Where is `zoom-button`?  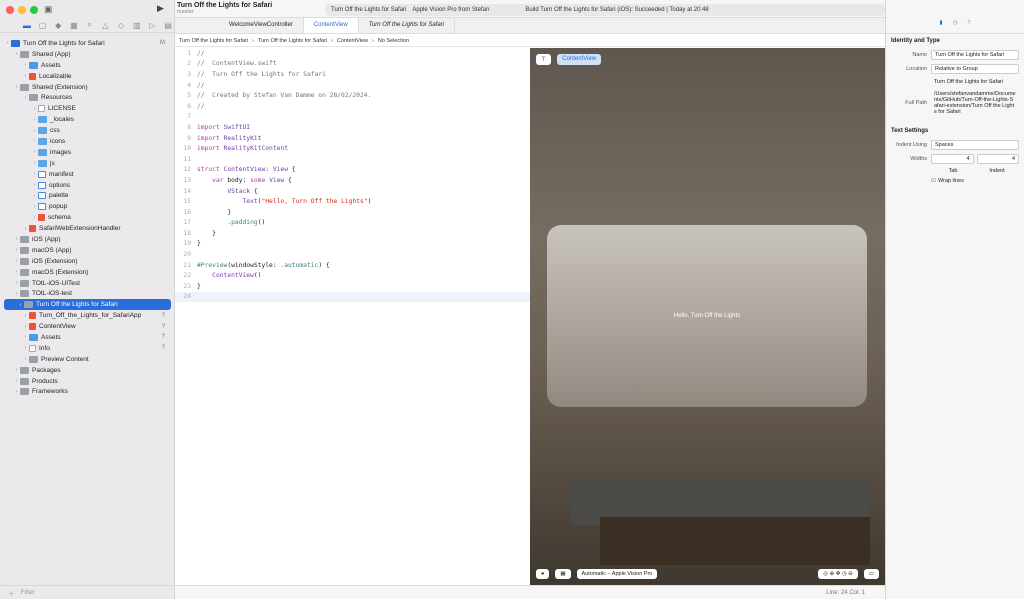 zoom-button is located at coordinates (34, 10).